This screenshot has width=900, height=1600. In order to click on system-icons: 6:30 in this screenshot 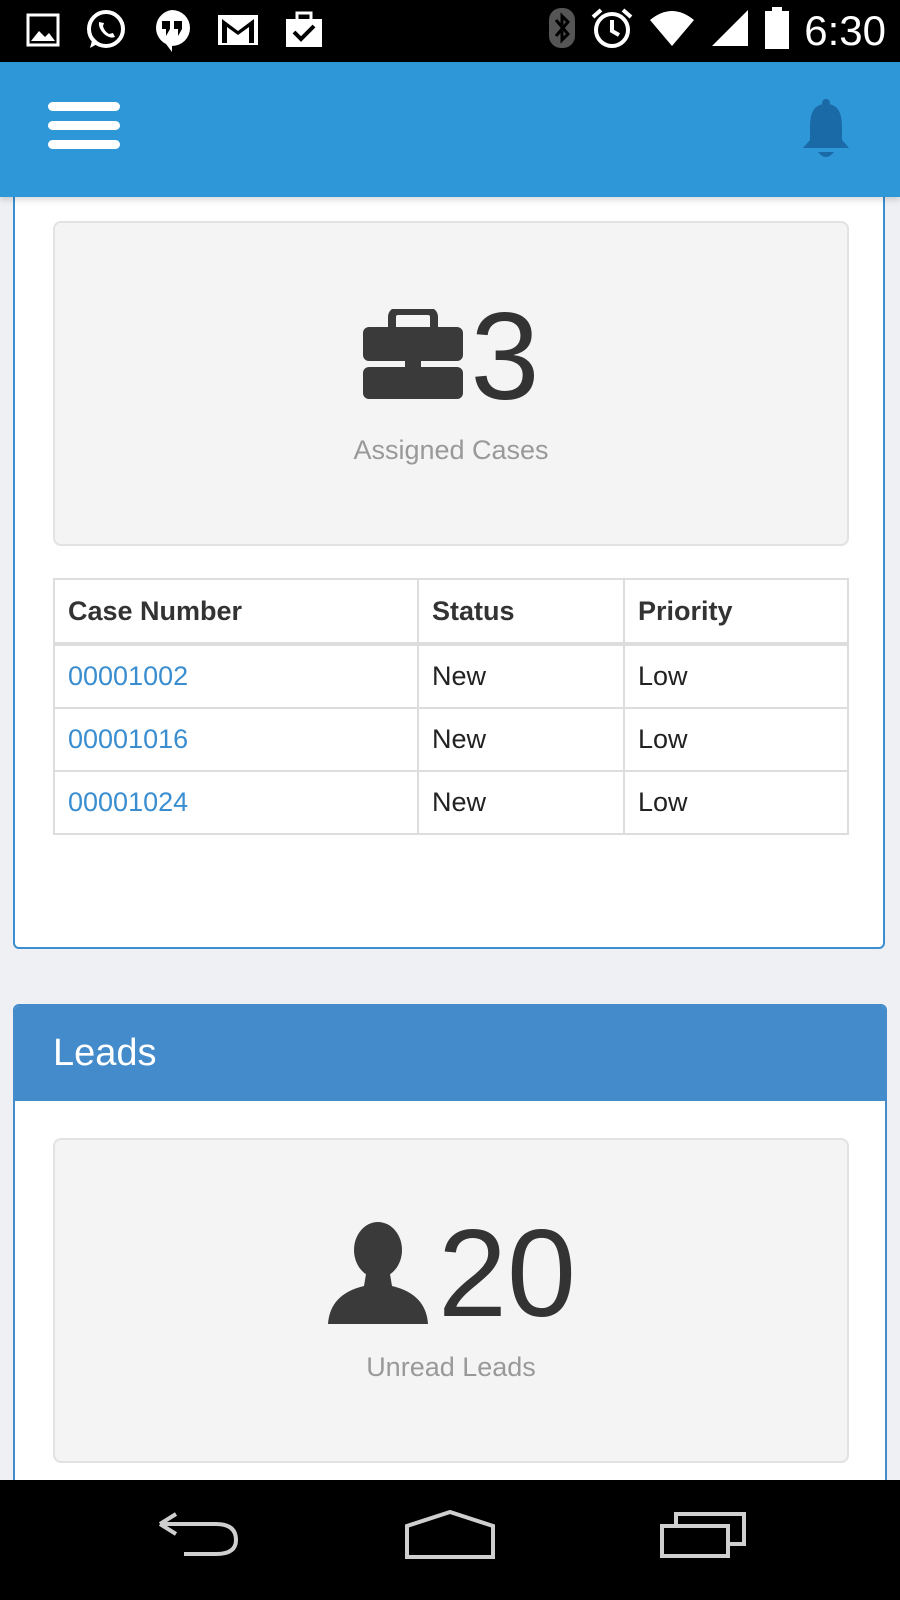, I will do `click(717, 30)`.